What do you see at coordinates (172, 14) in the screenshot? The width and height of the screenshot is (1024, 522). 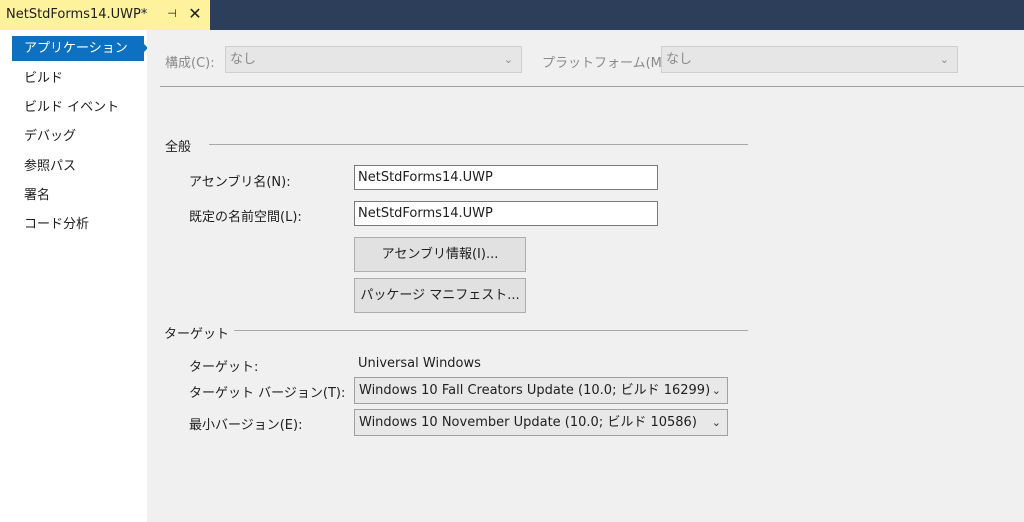 I see `pin-icon: ⊣` at bounding box center [172, 14].